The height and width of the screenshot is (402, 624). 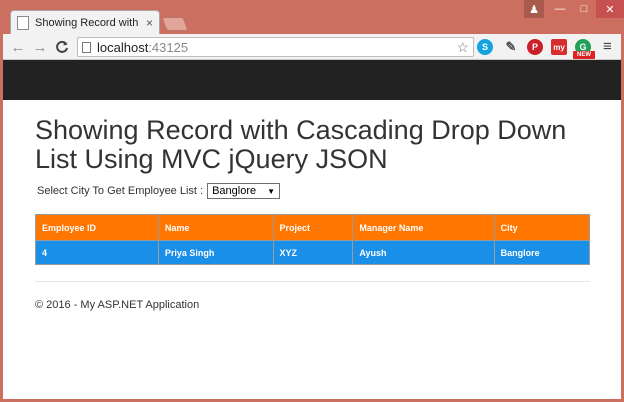 What do you see at coordinates (559, 47) in the screenshot?
I see `my-extension-icon: my` at bounding box center [559, 47].